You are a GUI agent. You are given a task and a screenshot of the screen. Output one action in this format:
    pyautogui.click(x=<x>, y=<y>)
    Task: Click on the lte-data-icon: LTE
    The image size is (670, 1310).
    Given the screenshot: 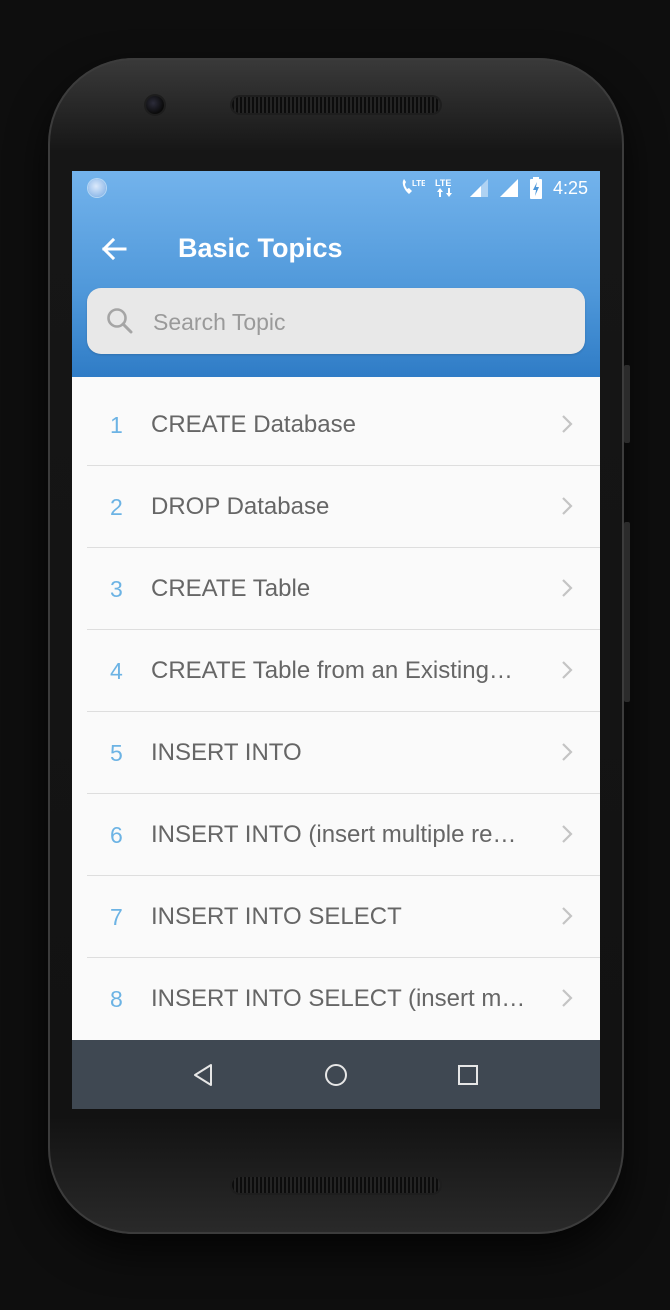 What is the action you would take?
    pyautogui.click(x=443, y=187)
    